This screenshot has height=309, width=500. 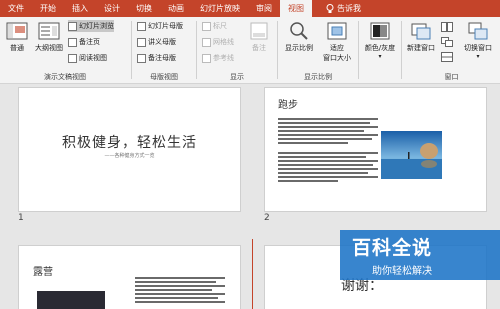 I want to click on gridlines-label: 网格线, so click(x=223, y=42).